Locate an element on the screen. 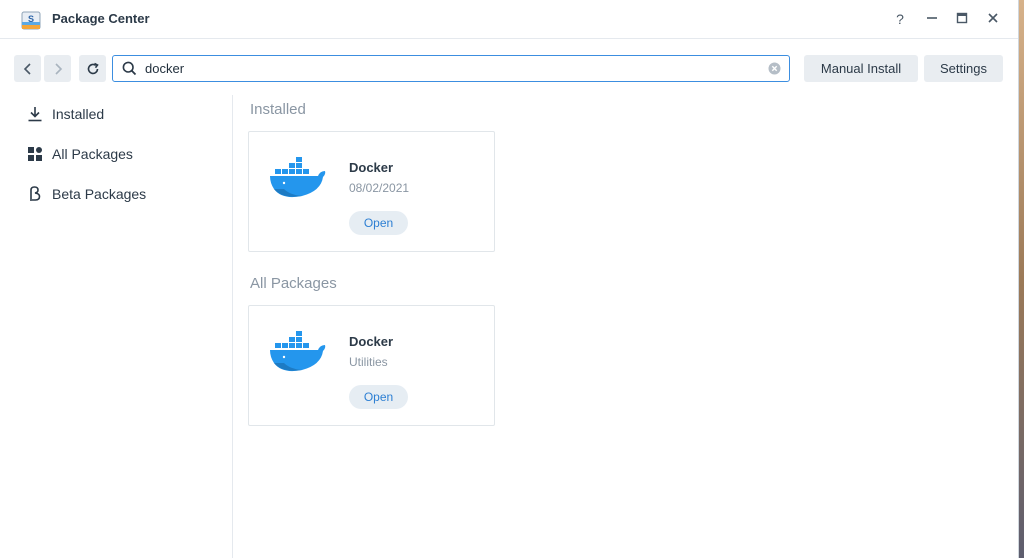 This screenshot has width=1024, height=558. back-button is located at coordinates (27, 68).